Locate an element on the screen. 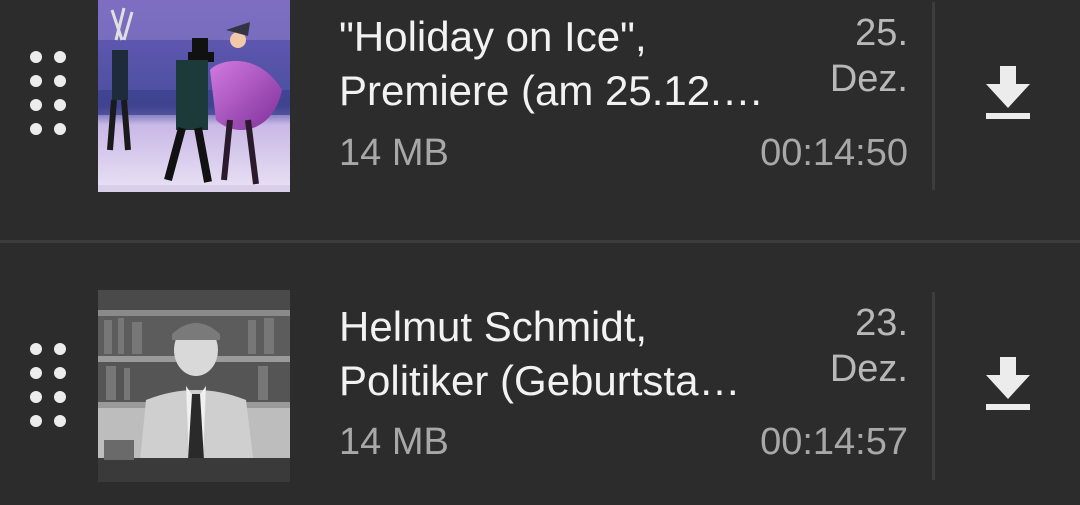 The width and height of the screenshot is (1080, 505). ice-show-photo is located at coordinates (194, 96).